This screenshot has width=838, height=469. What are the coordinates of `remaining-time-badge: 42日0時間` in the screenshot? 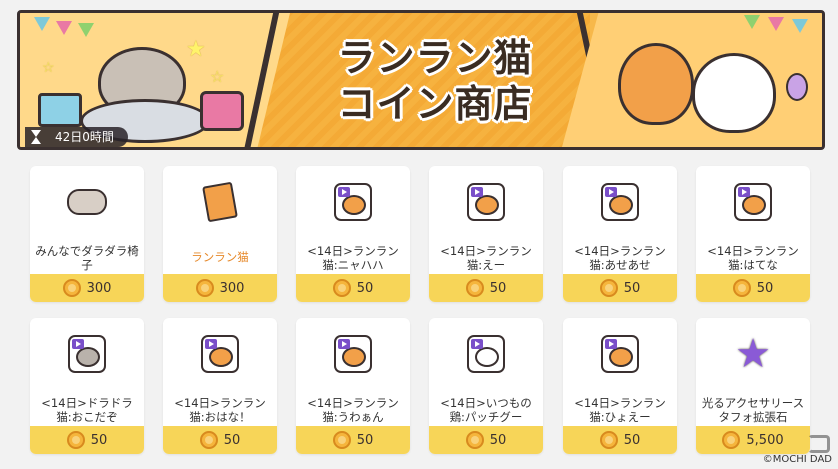 It's located at (76, 137).